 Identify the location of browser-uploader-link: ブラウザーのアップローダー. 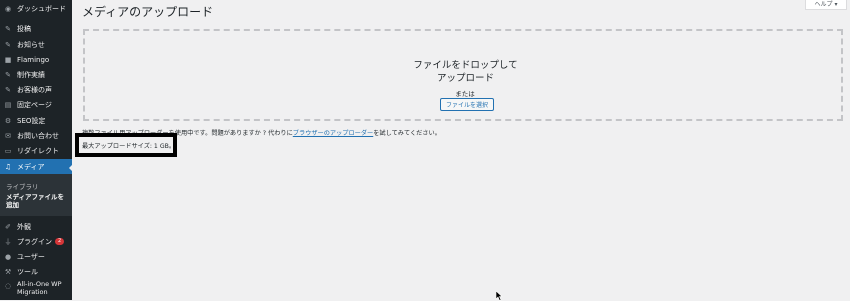
(333, 133).